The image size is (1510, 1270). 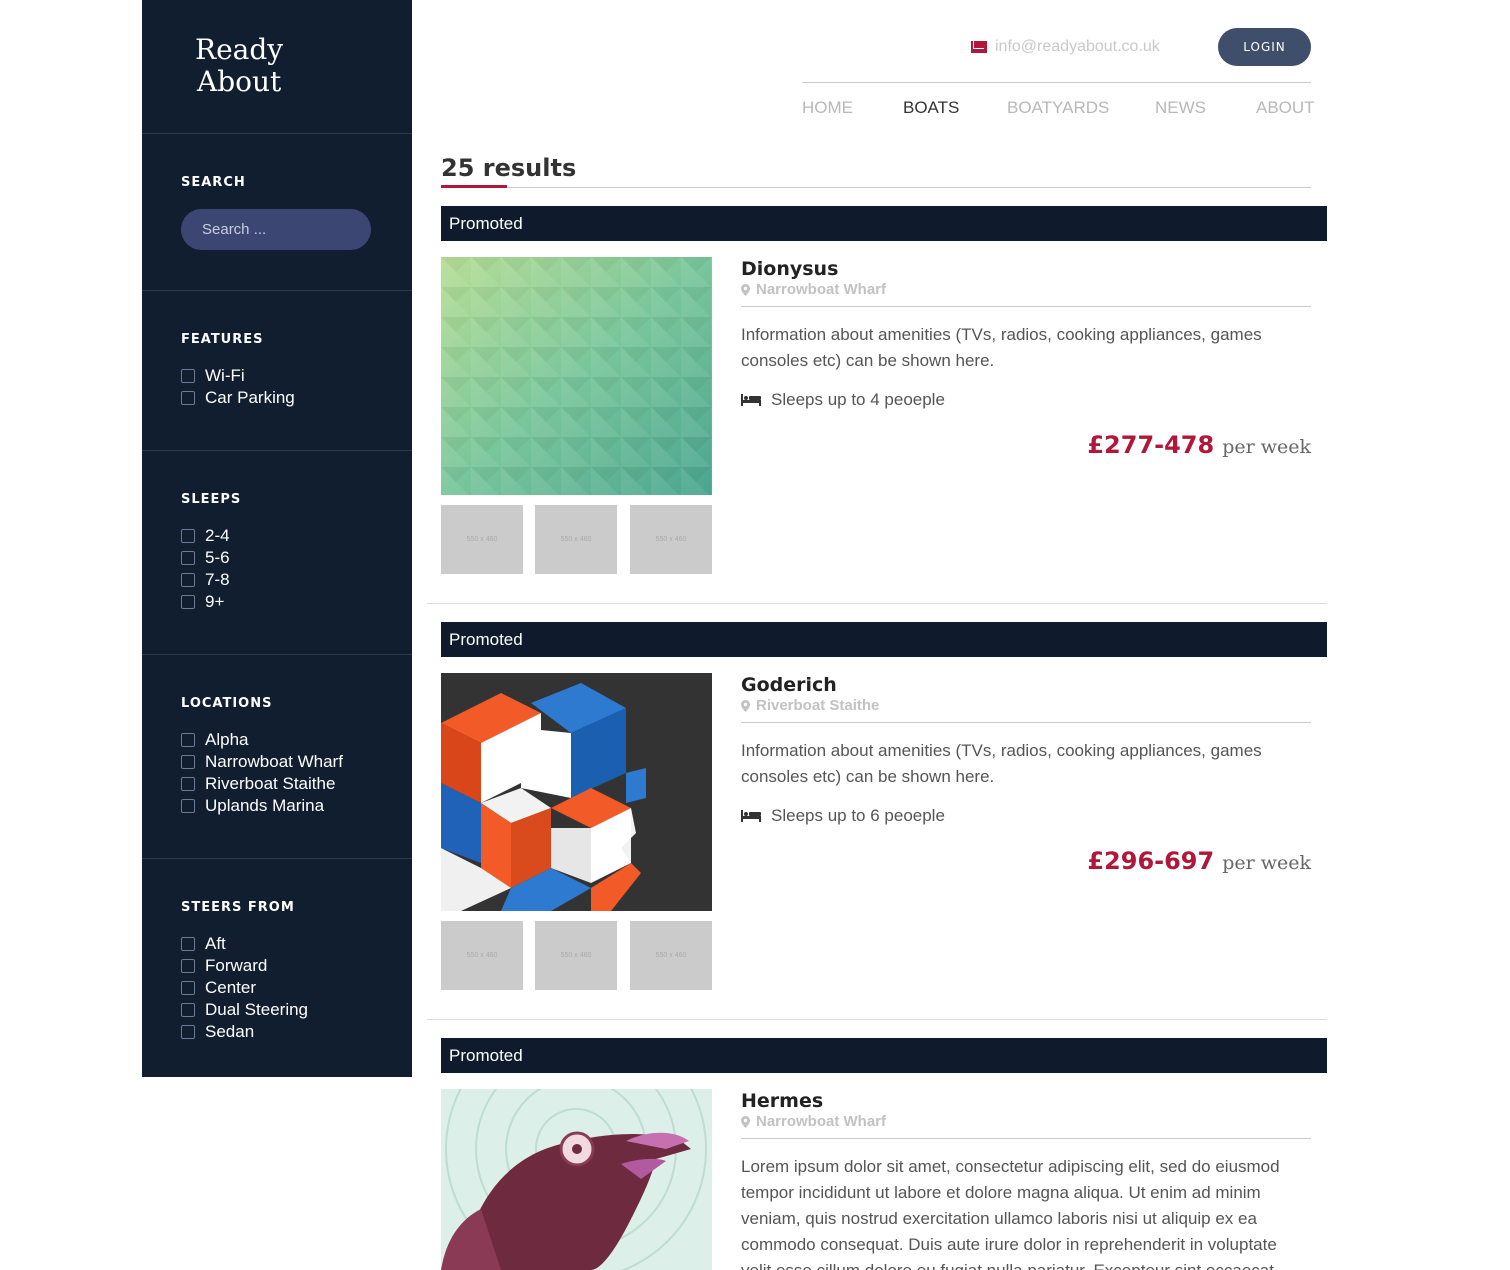 What do you see at coordinates (1058, 108) in the screenshot?
I see `nav-boatyards: BOATYARDS` at bounding box center [1058, 108].